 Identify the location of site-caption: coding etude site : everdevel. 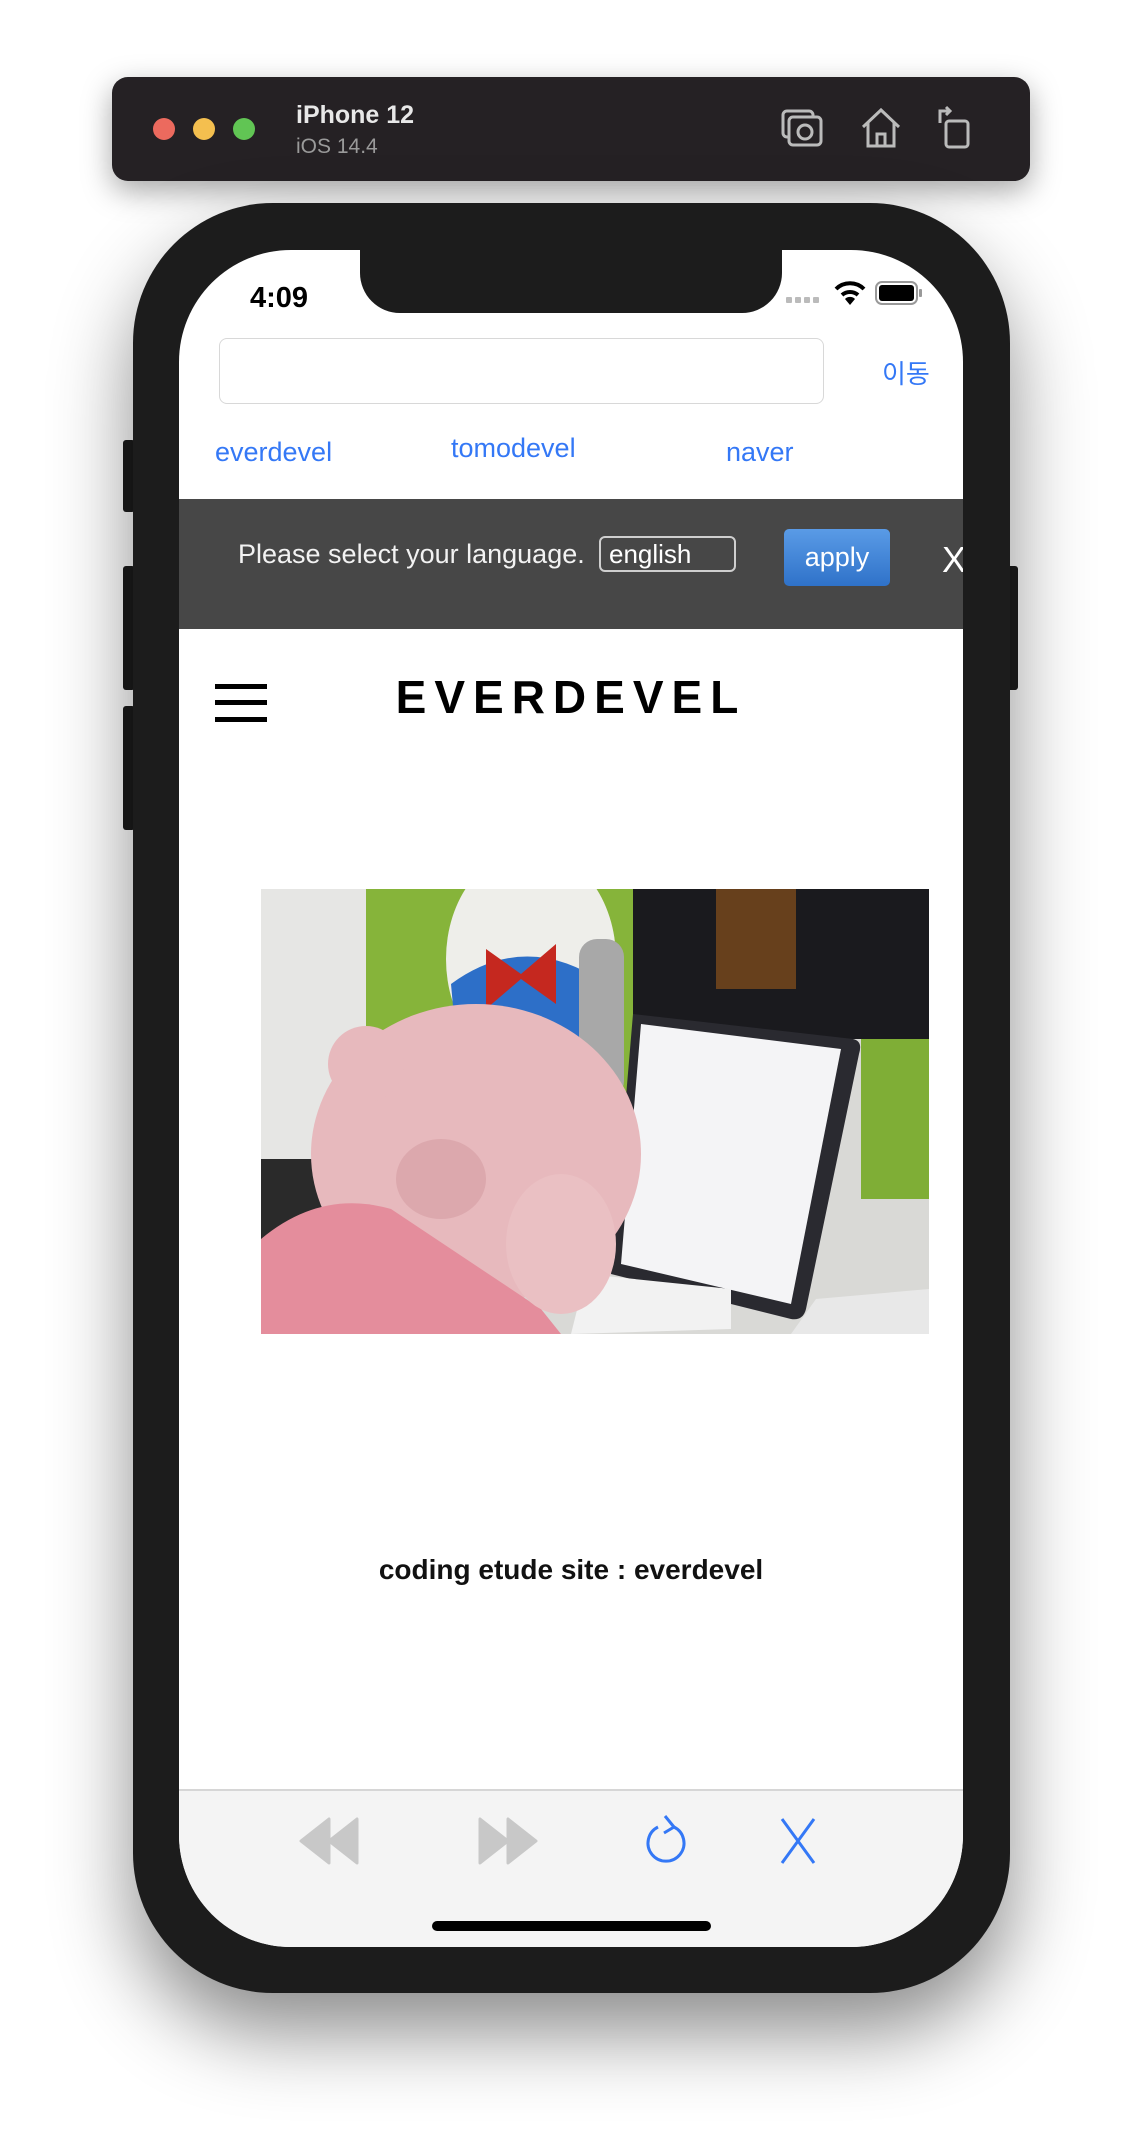
(571, 1569).